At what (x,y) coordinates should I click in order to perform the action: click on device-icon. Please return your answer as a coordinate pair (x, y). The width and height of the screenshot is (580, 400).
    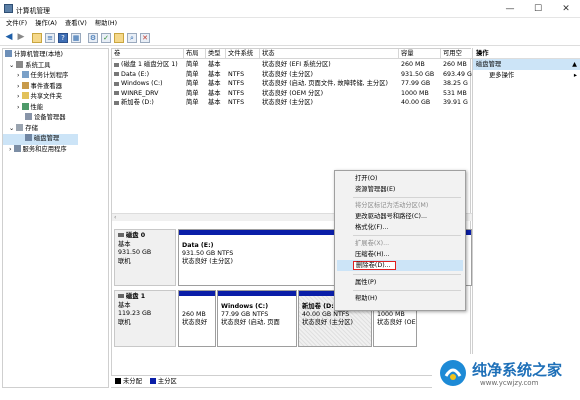
    Looking at the image, I should click on (28, 116).